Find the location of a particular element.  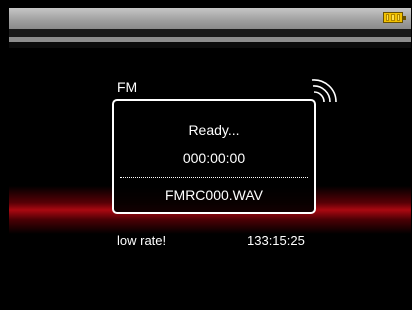

recording-filename: FMRC000.WAV is located at coordinates (213, 195).